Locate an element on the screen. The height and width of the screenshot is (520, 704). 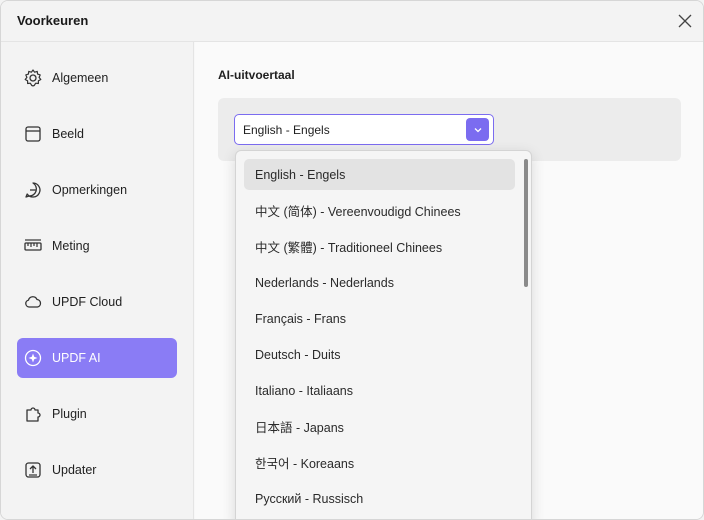
sidebar-item-updf-ai: UPDF AI is located at coordinates (97, 358).